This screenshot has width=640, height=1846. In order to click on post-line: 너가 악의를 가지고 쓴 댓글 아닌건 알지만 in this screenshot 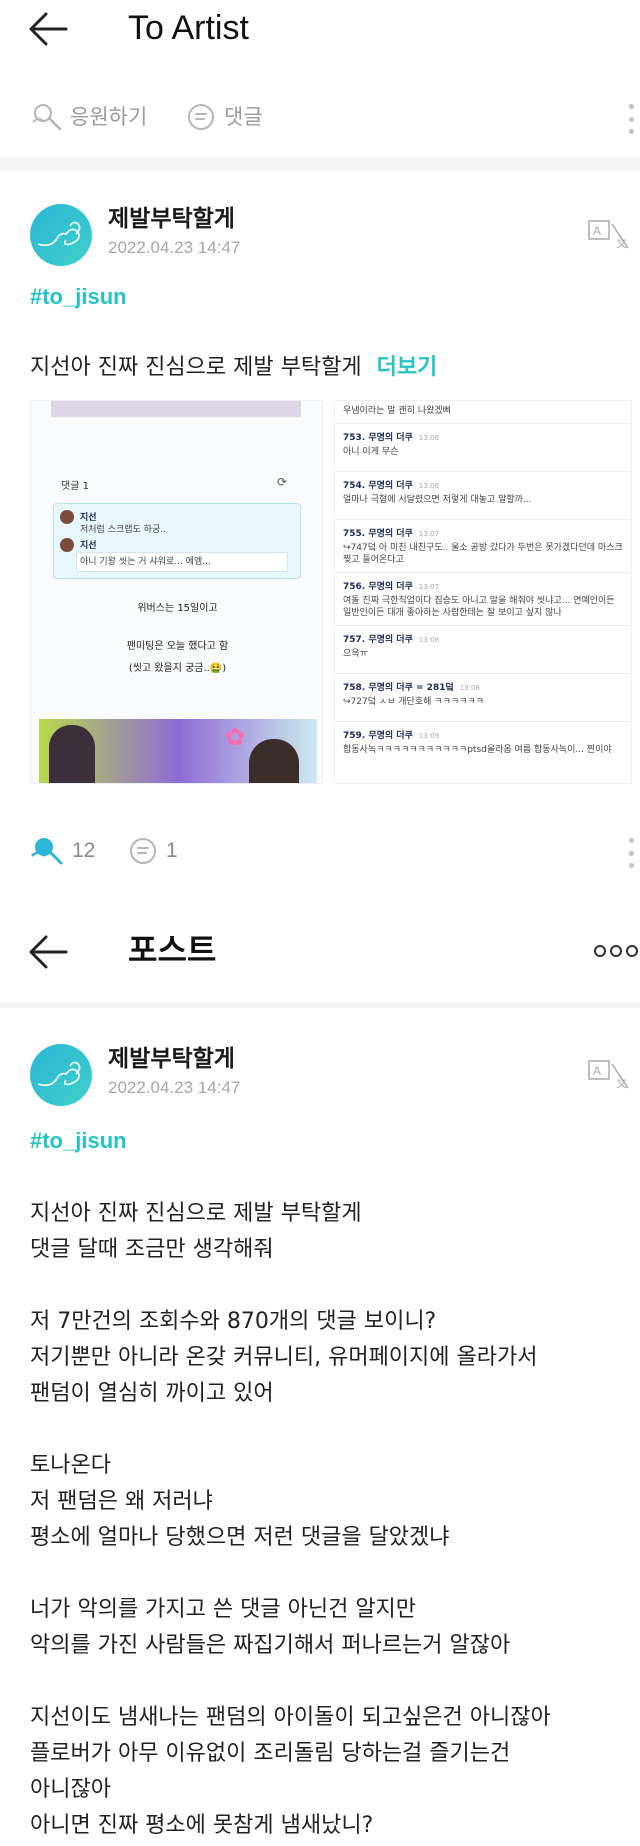, I will do `click(223, 1609)`.